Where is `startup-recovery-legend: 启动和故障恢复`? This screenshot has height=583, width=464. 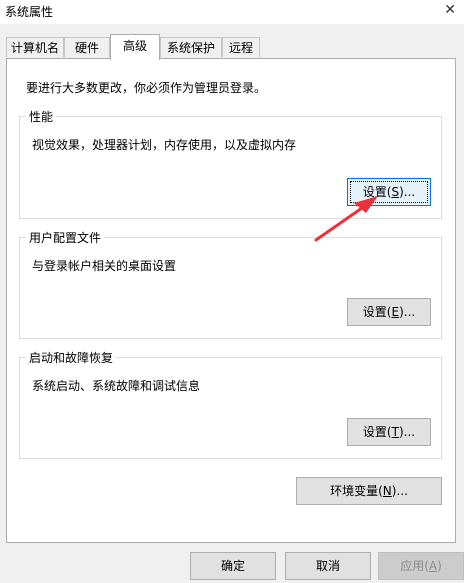 startup-recovery-legend: 启动和故障恢复 is located at coordinates (71, 357).